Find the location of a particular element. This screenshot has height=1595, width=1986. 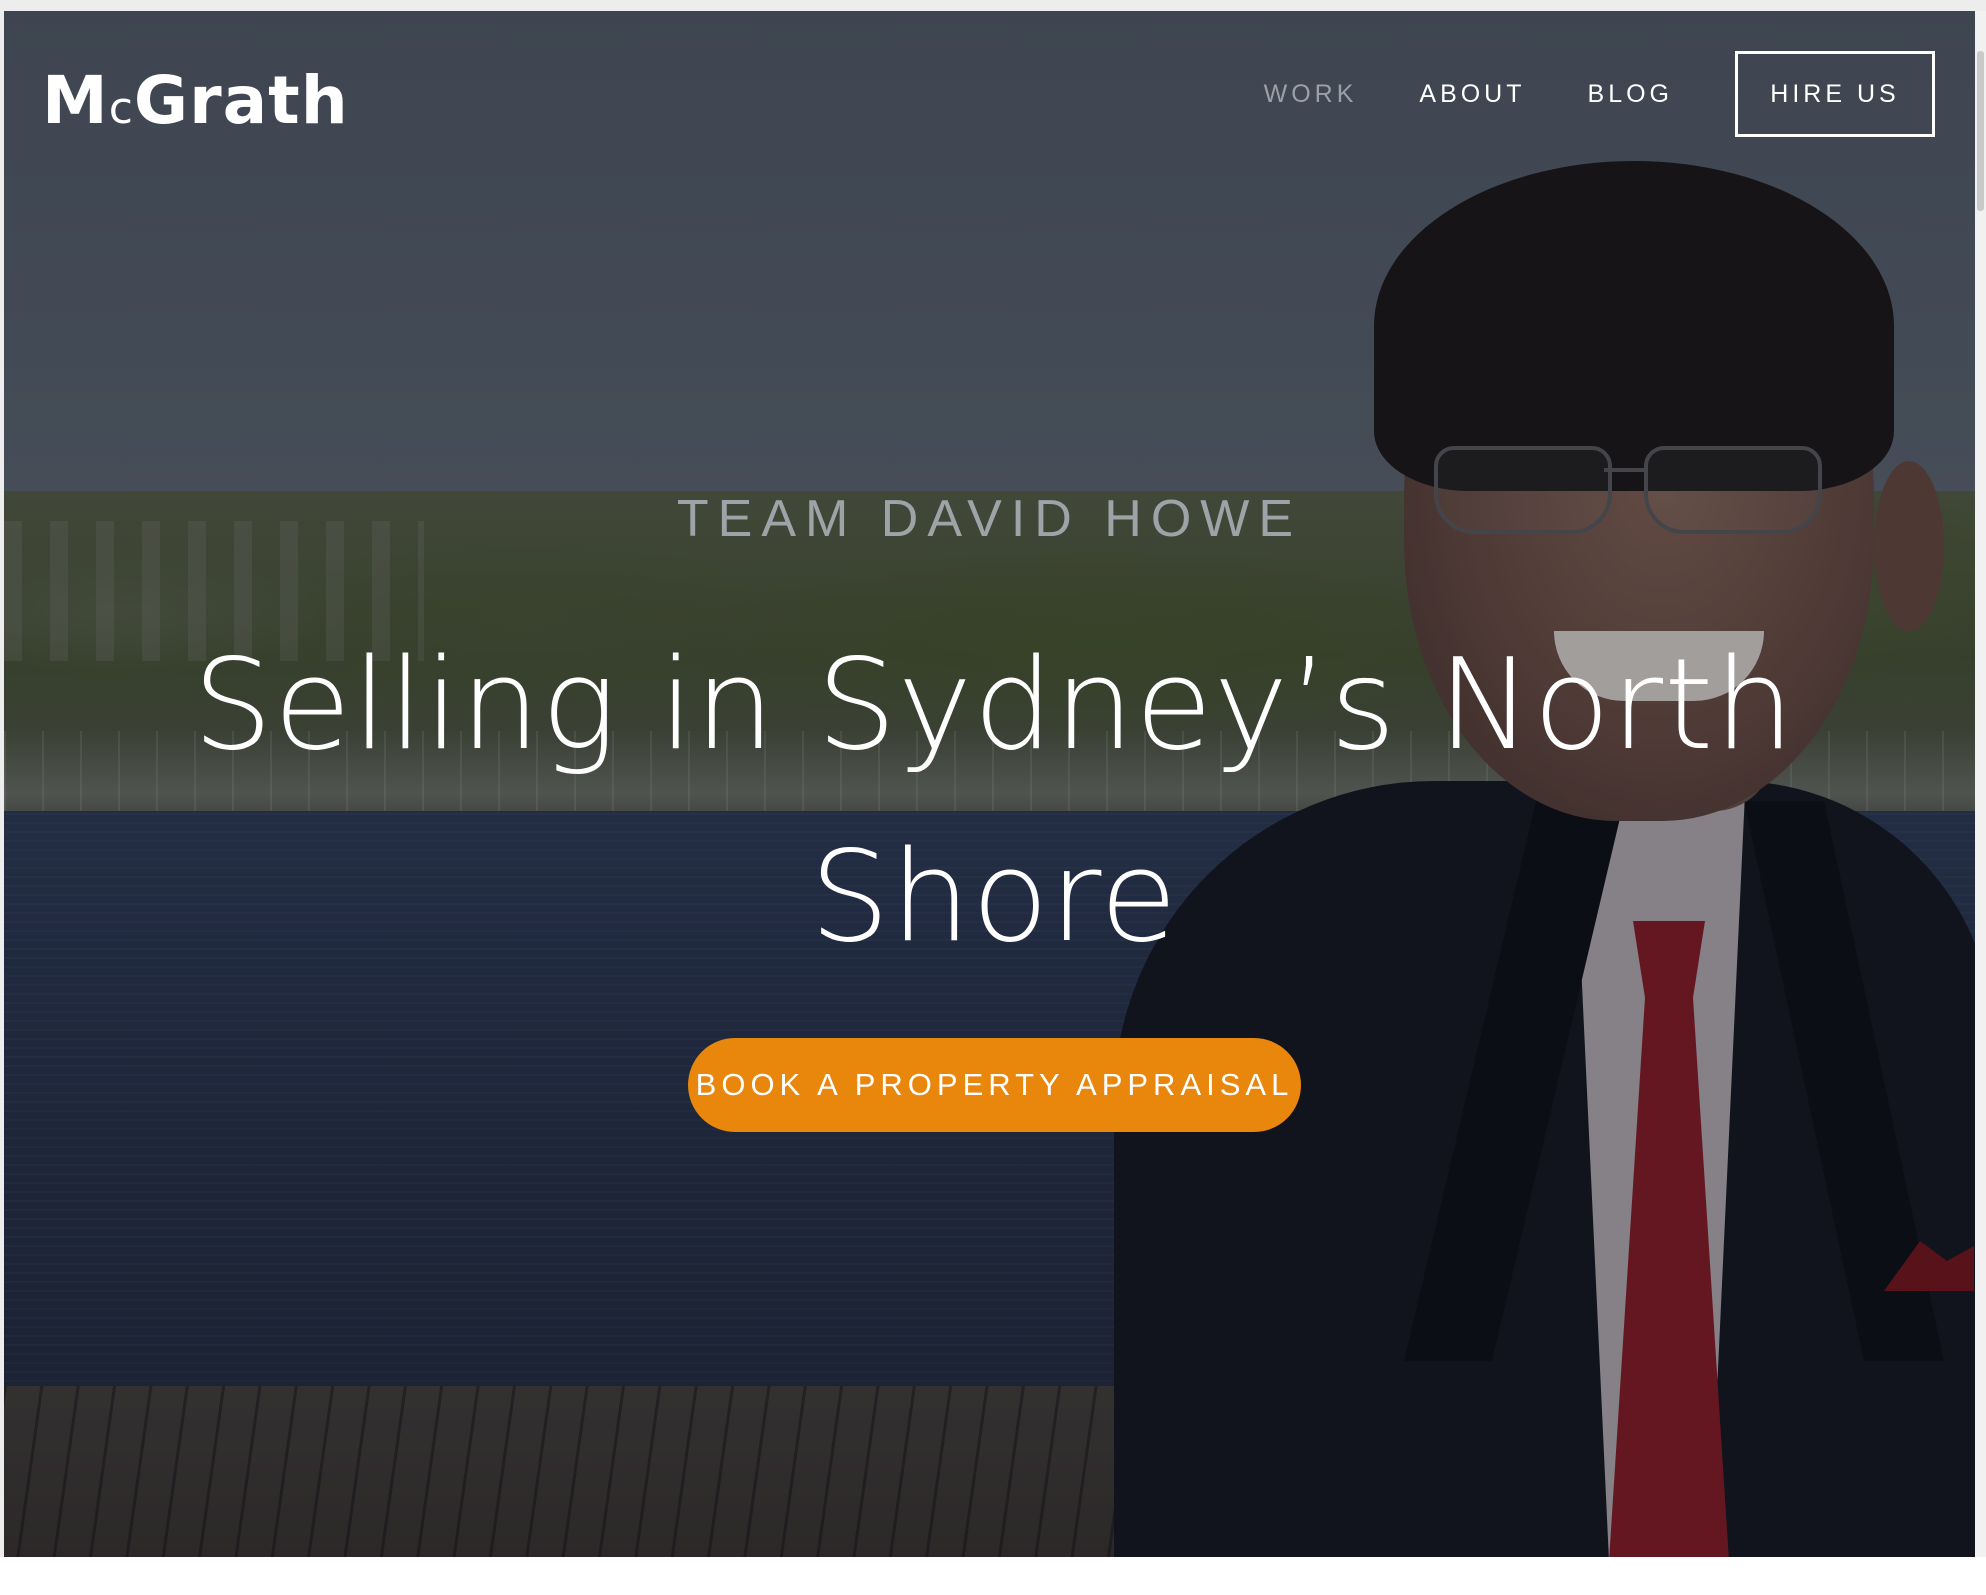

nav-link-work: WORK is located at coordinates (1311, 94).